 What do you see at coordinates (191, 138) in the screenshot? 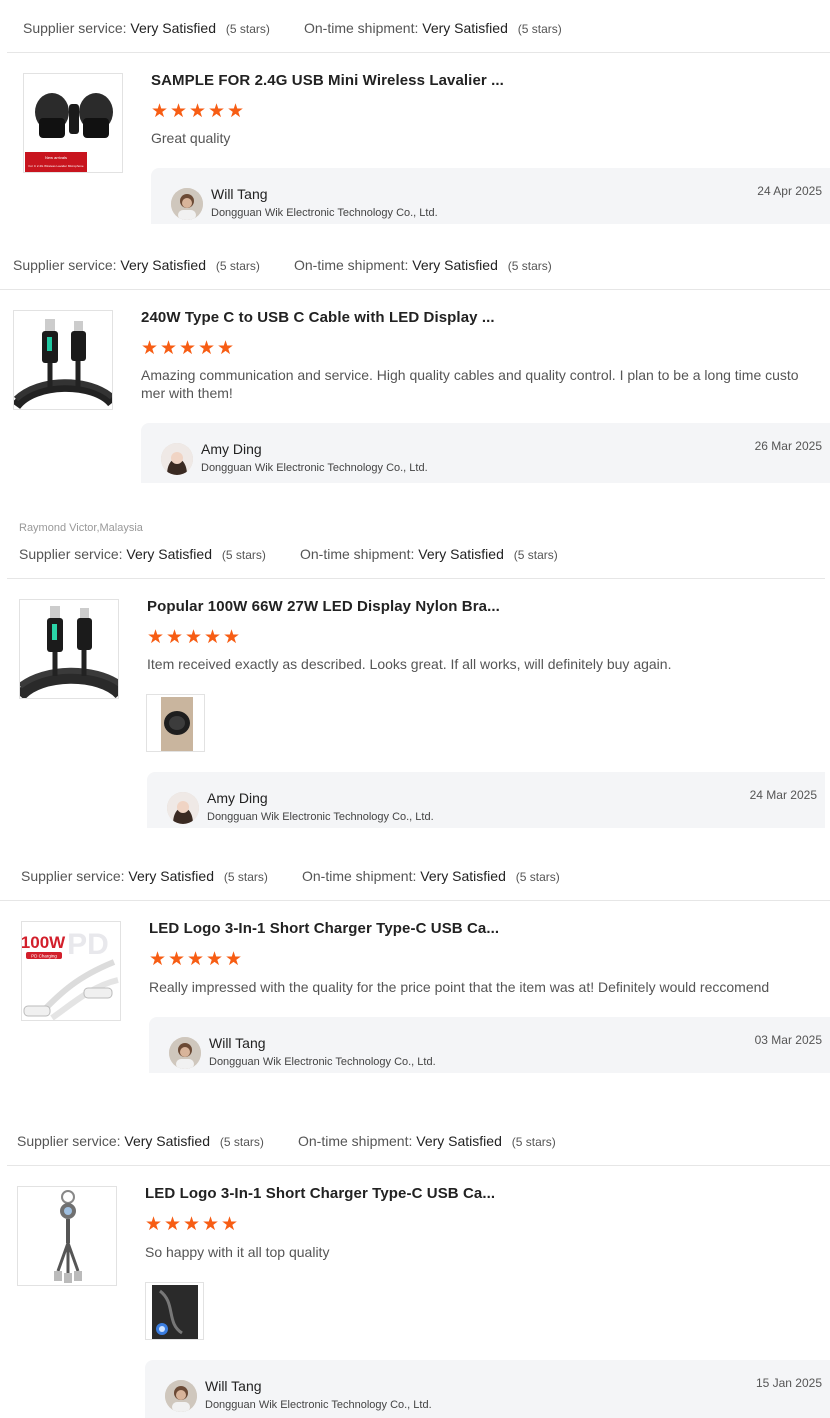
I see `review-comment: Great quality` at bounding box center [191, 138].